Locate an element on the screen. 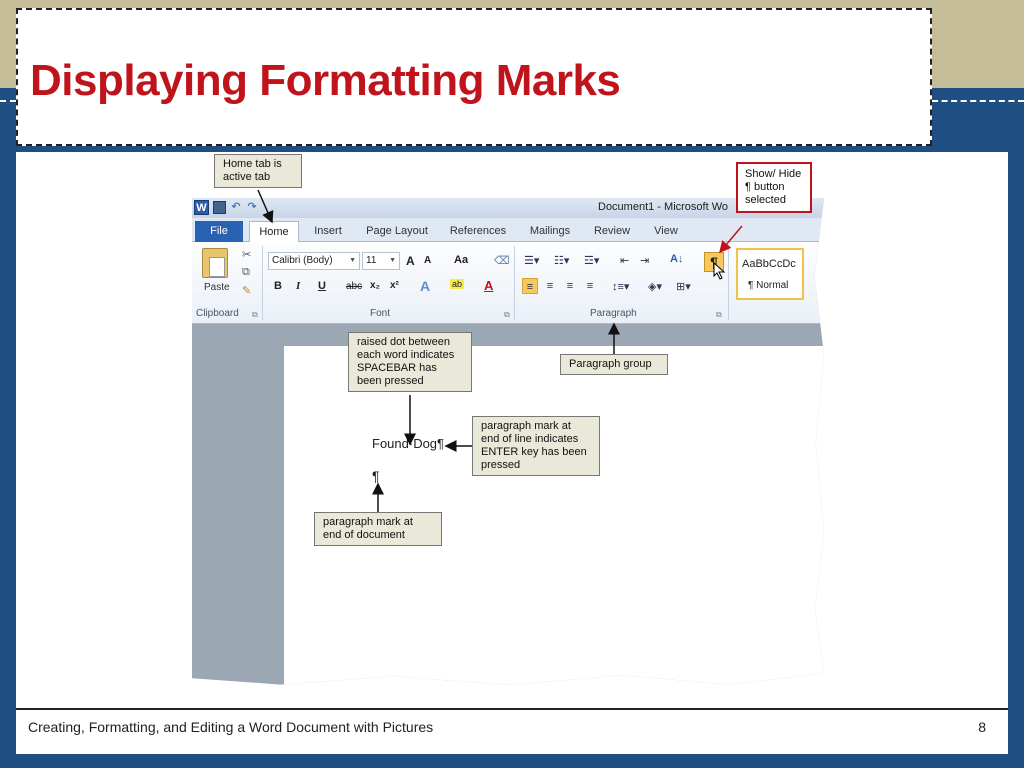  quick-access-toolbar: W ↶ ↷ is located at coordinates (226, 207).